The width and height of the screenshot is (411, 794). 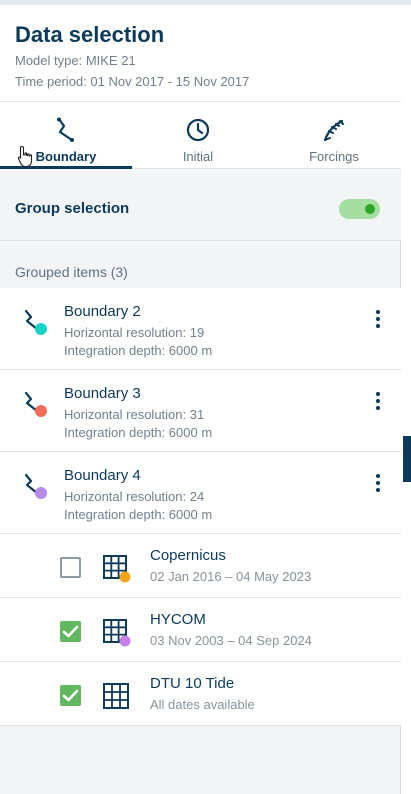 What do you see at coordinates (200, 694) in the screenshot?
I see `source-item-dtu-10-tide: DTU 10 Tide All dates available` at bounding box center [200, 694].